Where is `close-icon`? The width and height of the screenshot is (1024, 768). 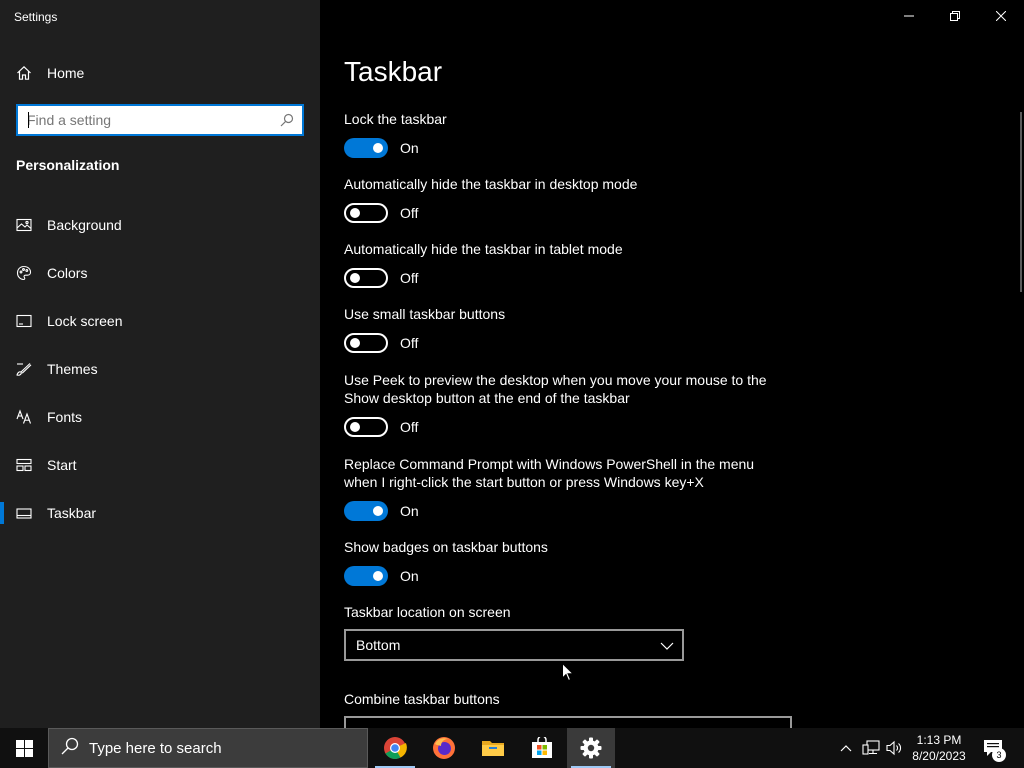
close-icon is located at coordinates (1001, 16).